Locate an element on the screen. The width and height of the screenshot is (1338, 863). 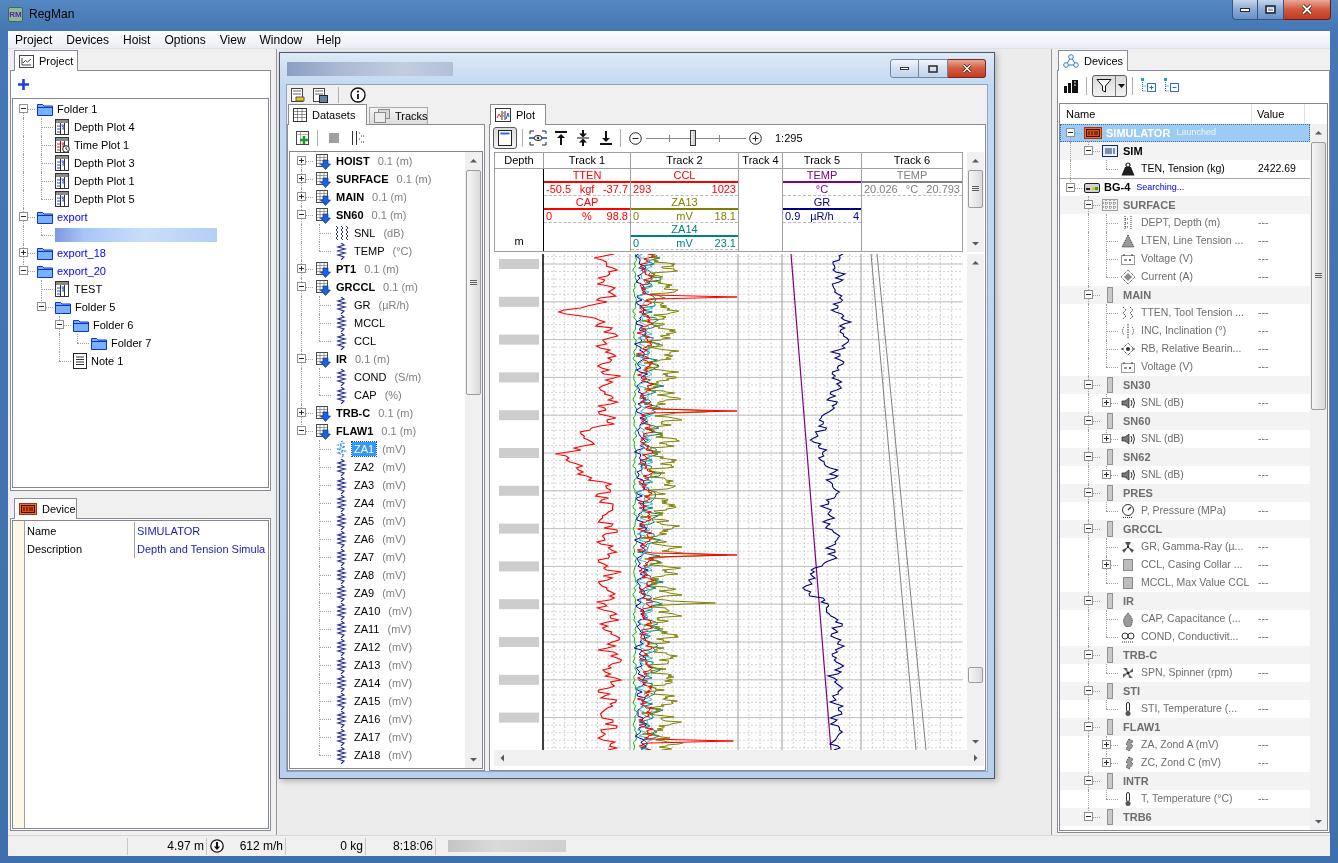
tree-item: ZA10 is located at coordinates (367, 611).